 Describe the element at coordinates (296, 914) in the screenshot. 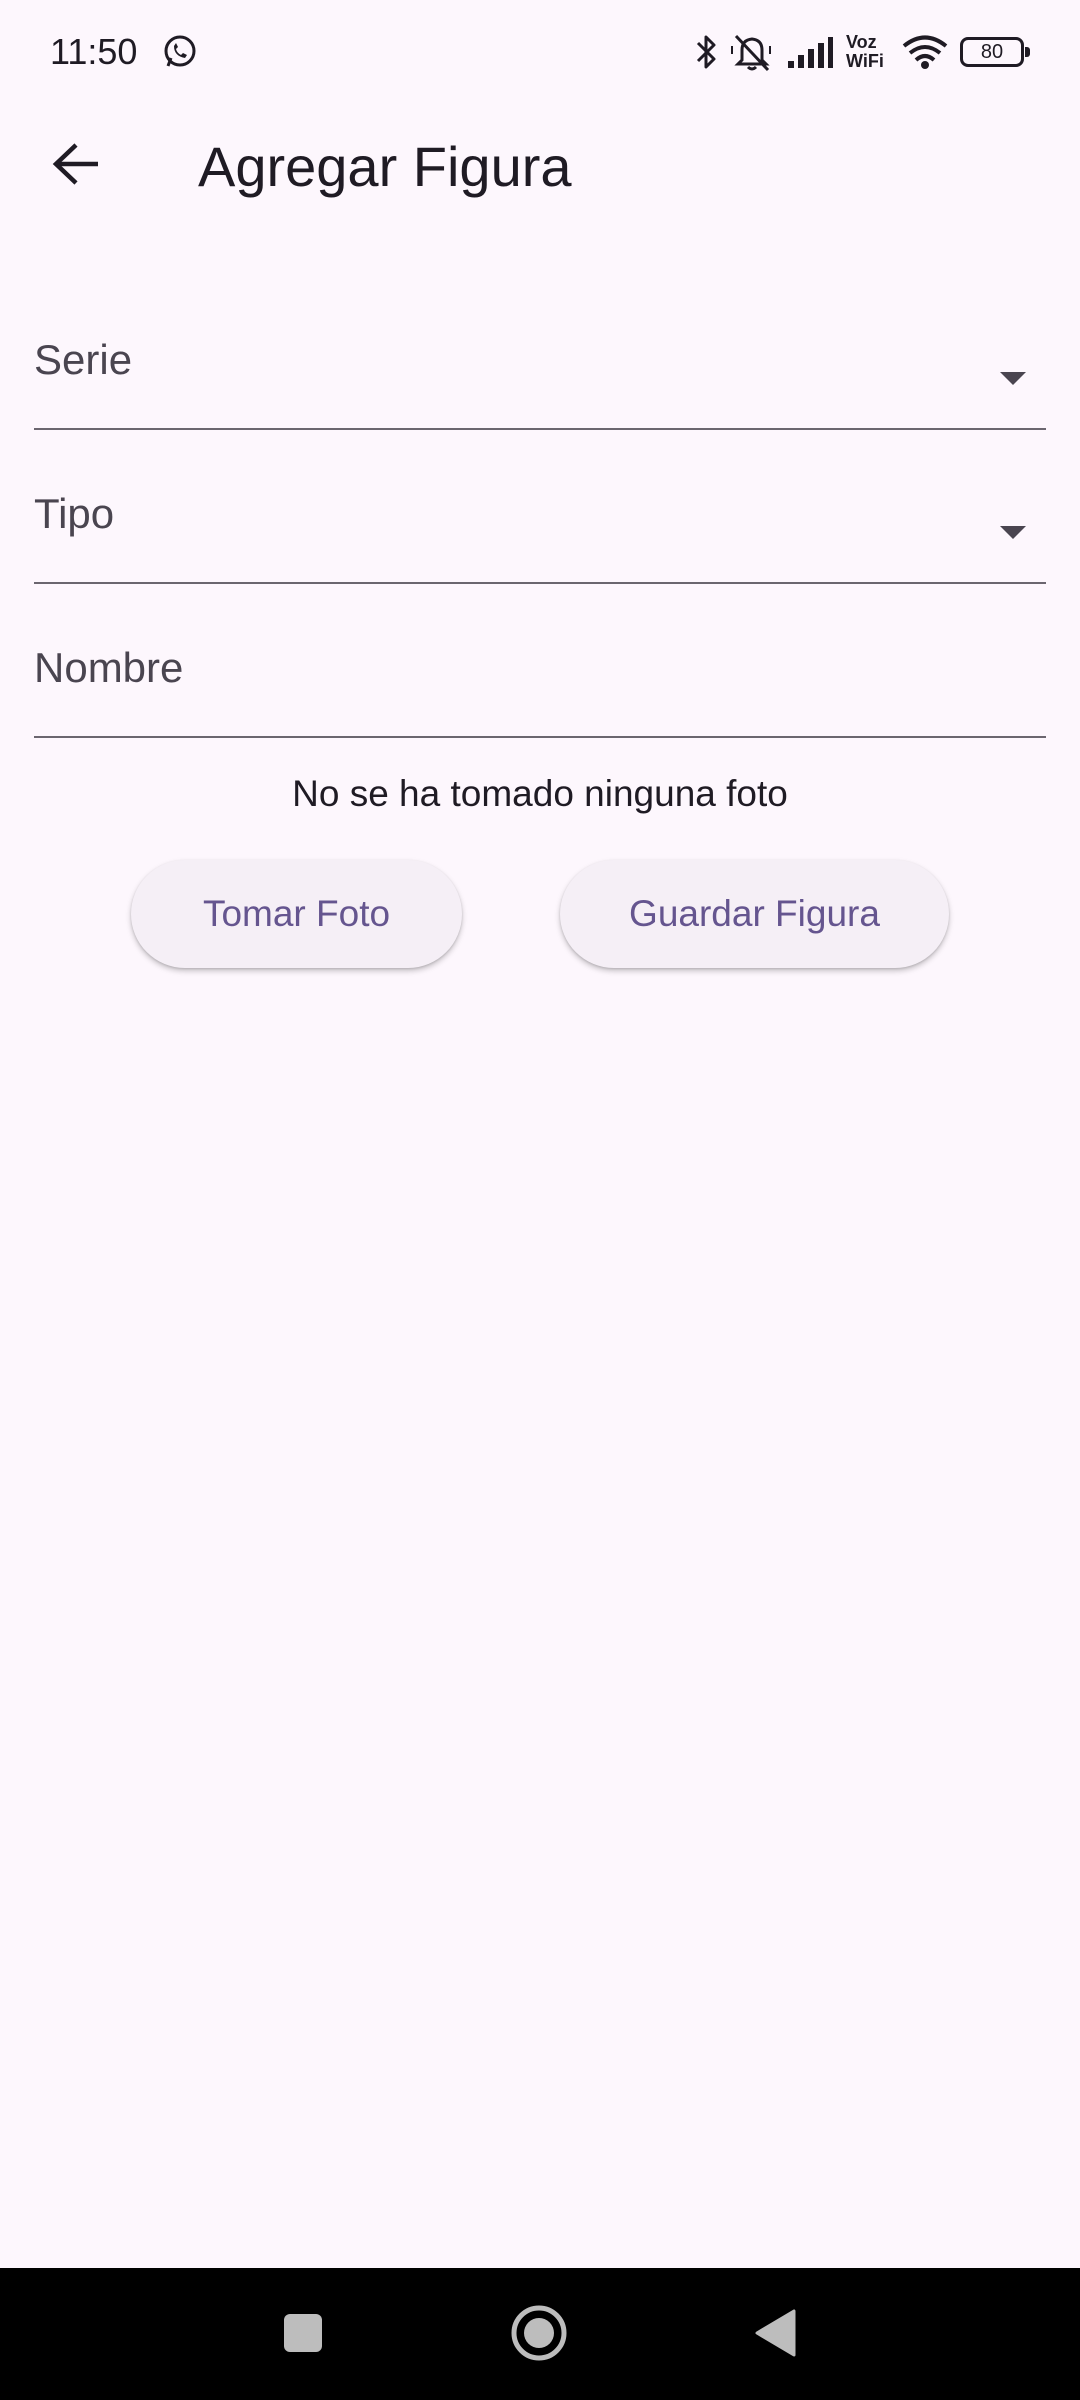

I see `take-photo-button: Tomar Foto` at that location.